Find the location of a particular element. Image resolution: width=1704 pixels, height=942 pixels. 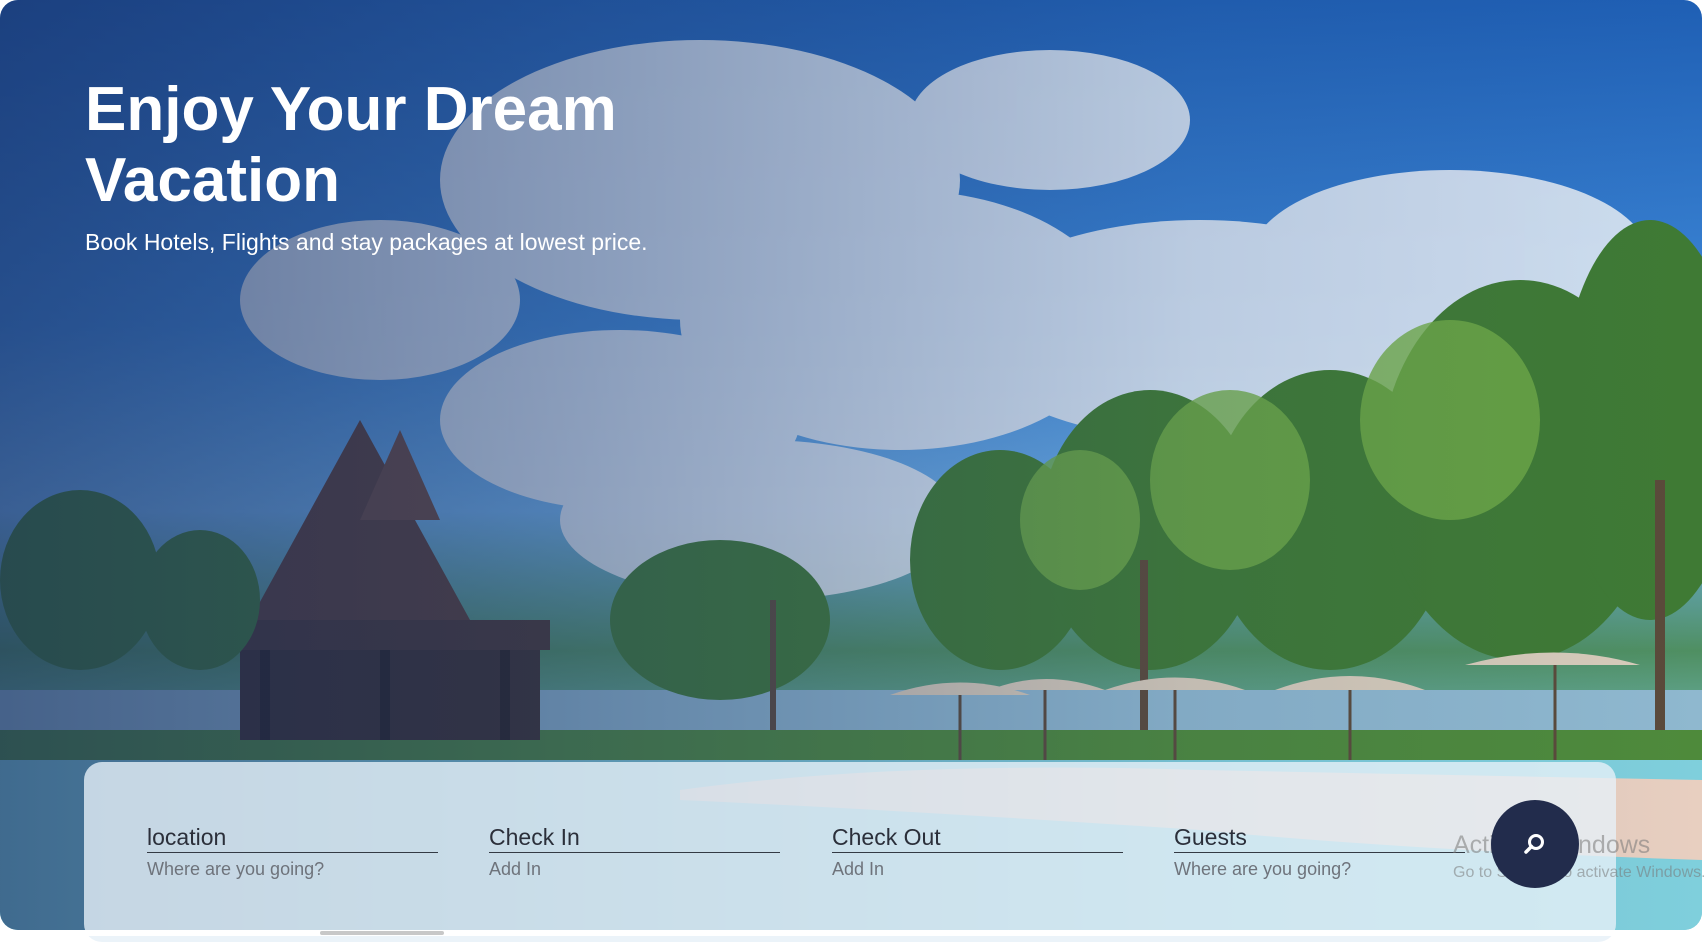

search-button is located at coordinates (1535, 844).